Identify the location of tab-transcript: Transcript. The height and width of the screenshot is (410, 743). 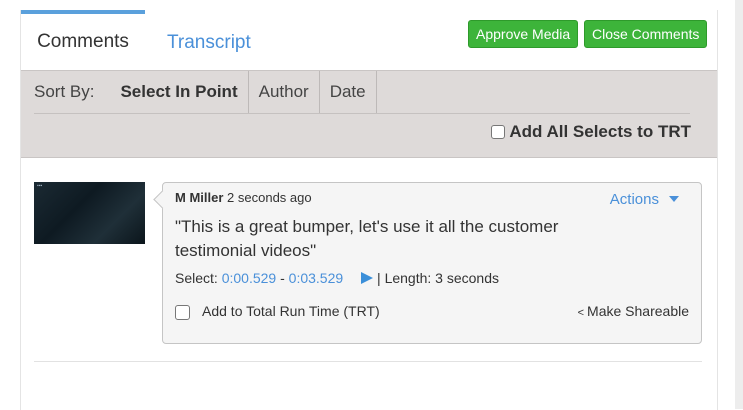
(209, 40).